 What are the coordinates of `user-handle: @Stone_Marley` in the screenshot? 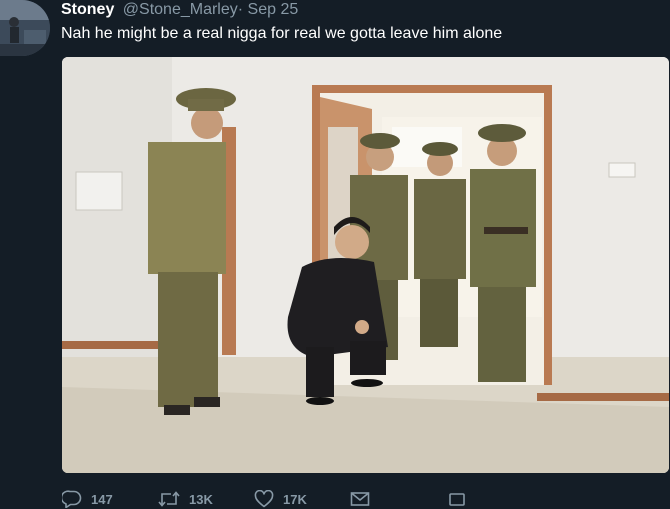 It's located at (180, 9).